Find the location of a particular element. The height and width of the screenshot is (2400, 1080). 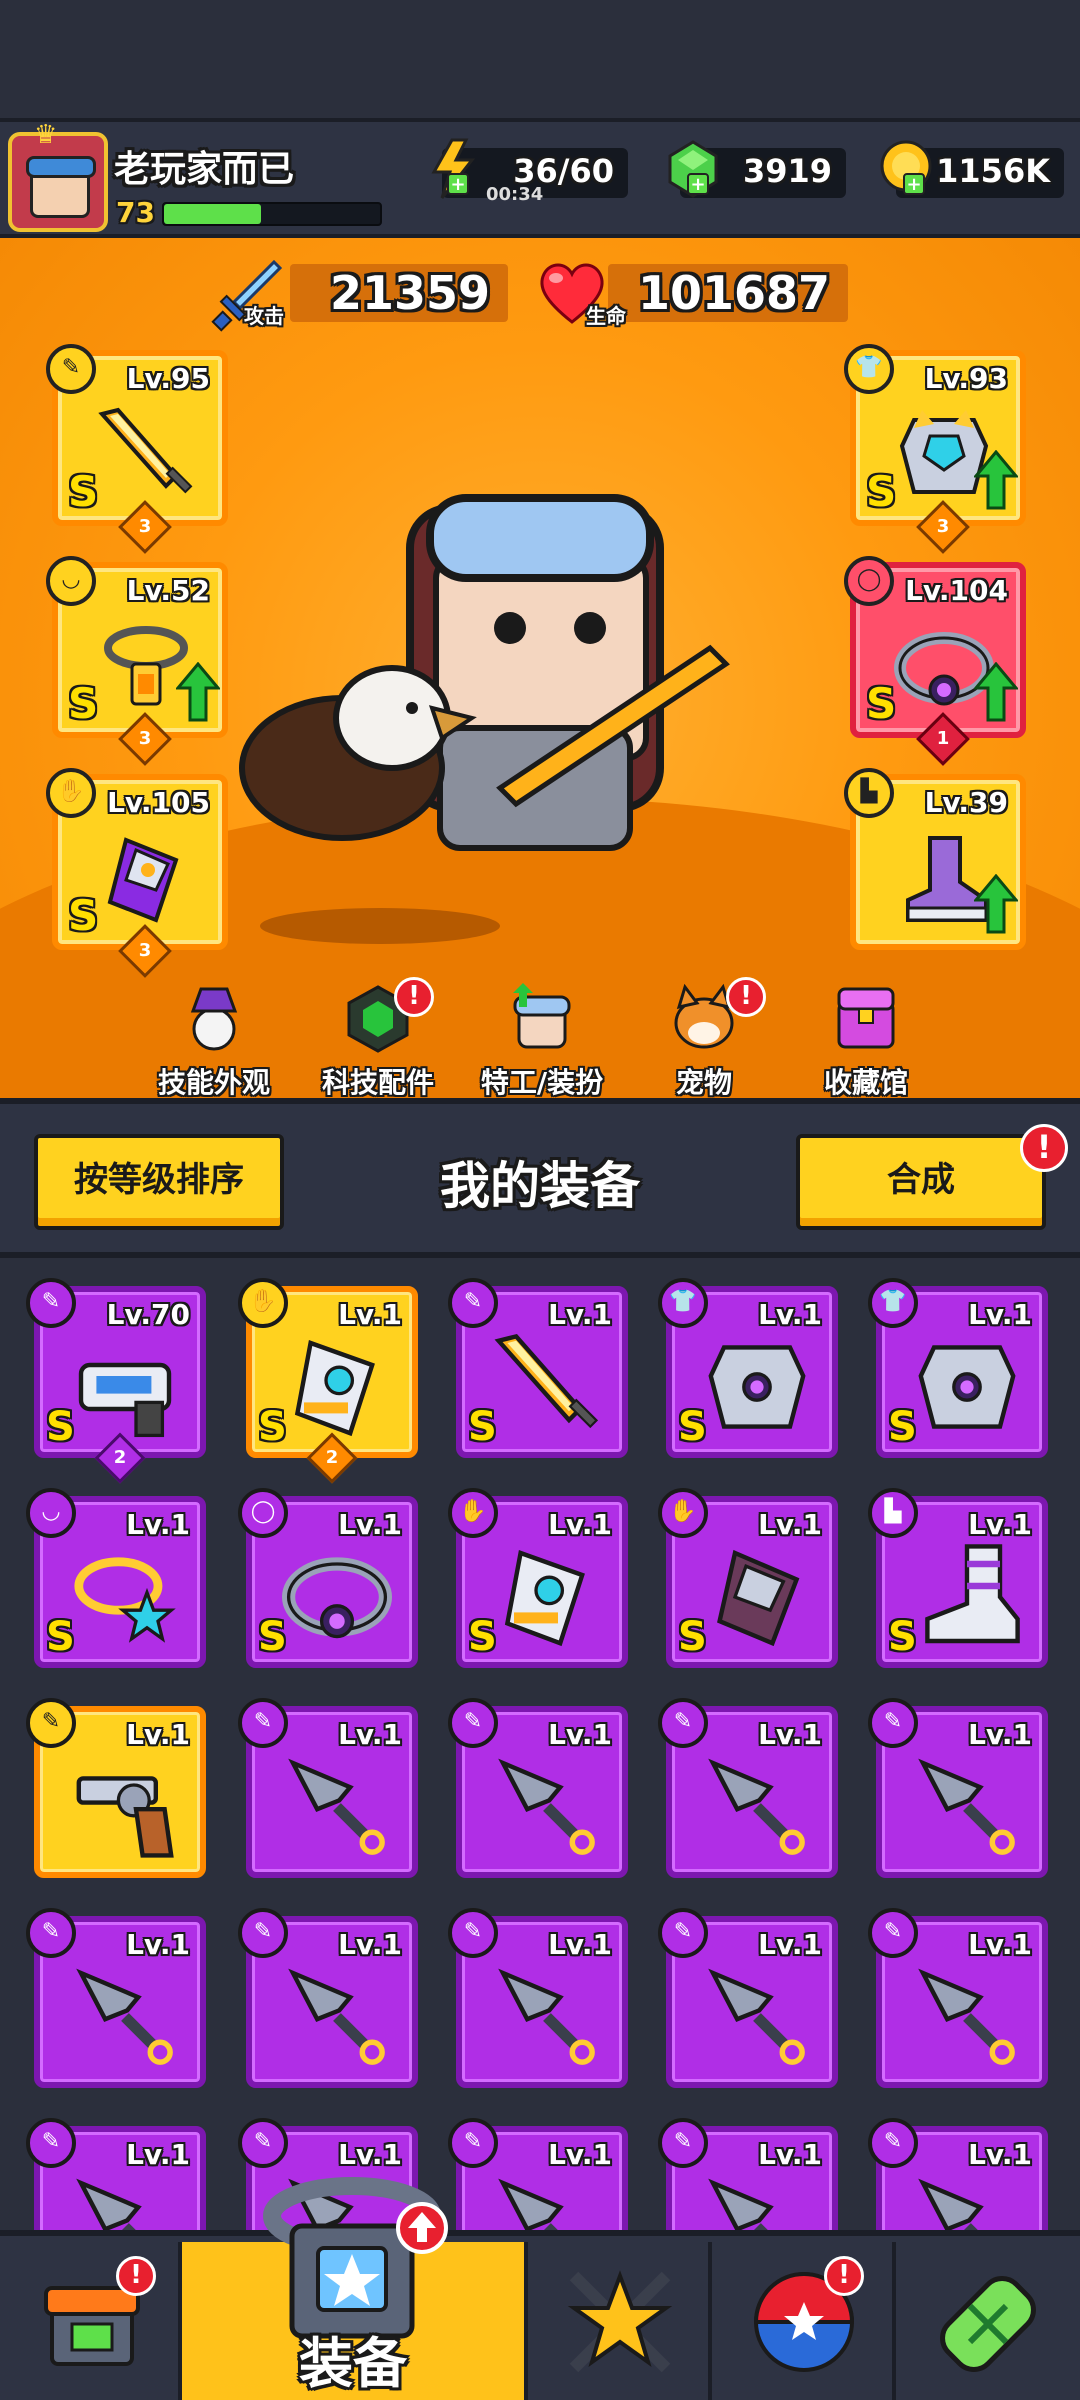

inventory-item: ◡ Lv.1 S is located at coordinates (116, 1578).